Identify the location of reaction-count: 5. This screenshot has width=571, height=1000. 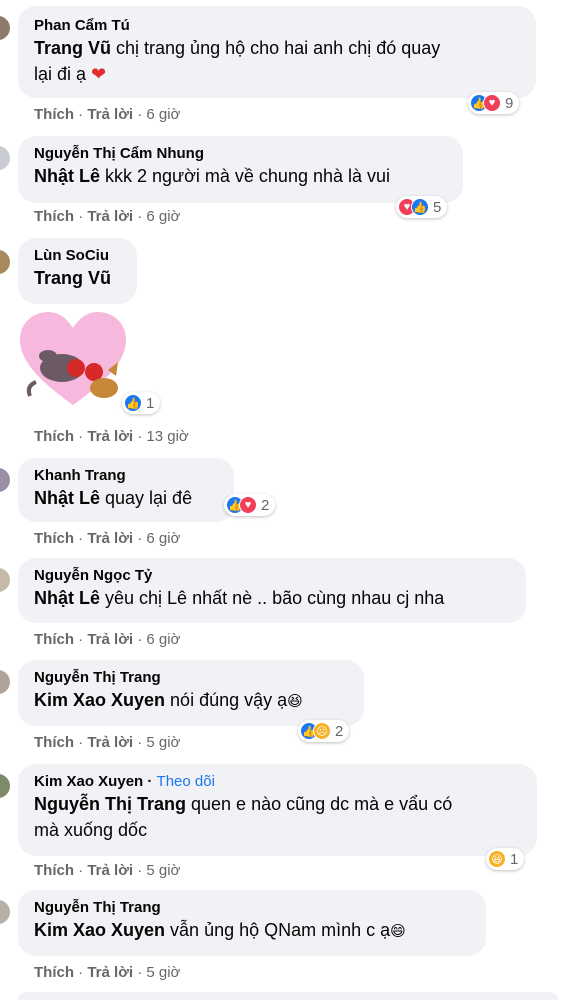
(437, 207).